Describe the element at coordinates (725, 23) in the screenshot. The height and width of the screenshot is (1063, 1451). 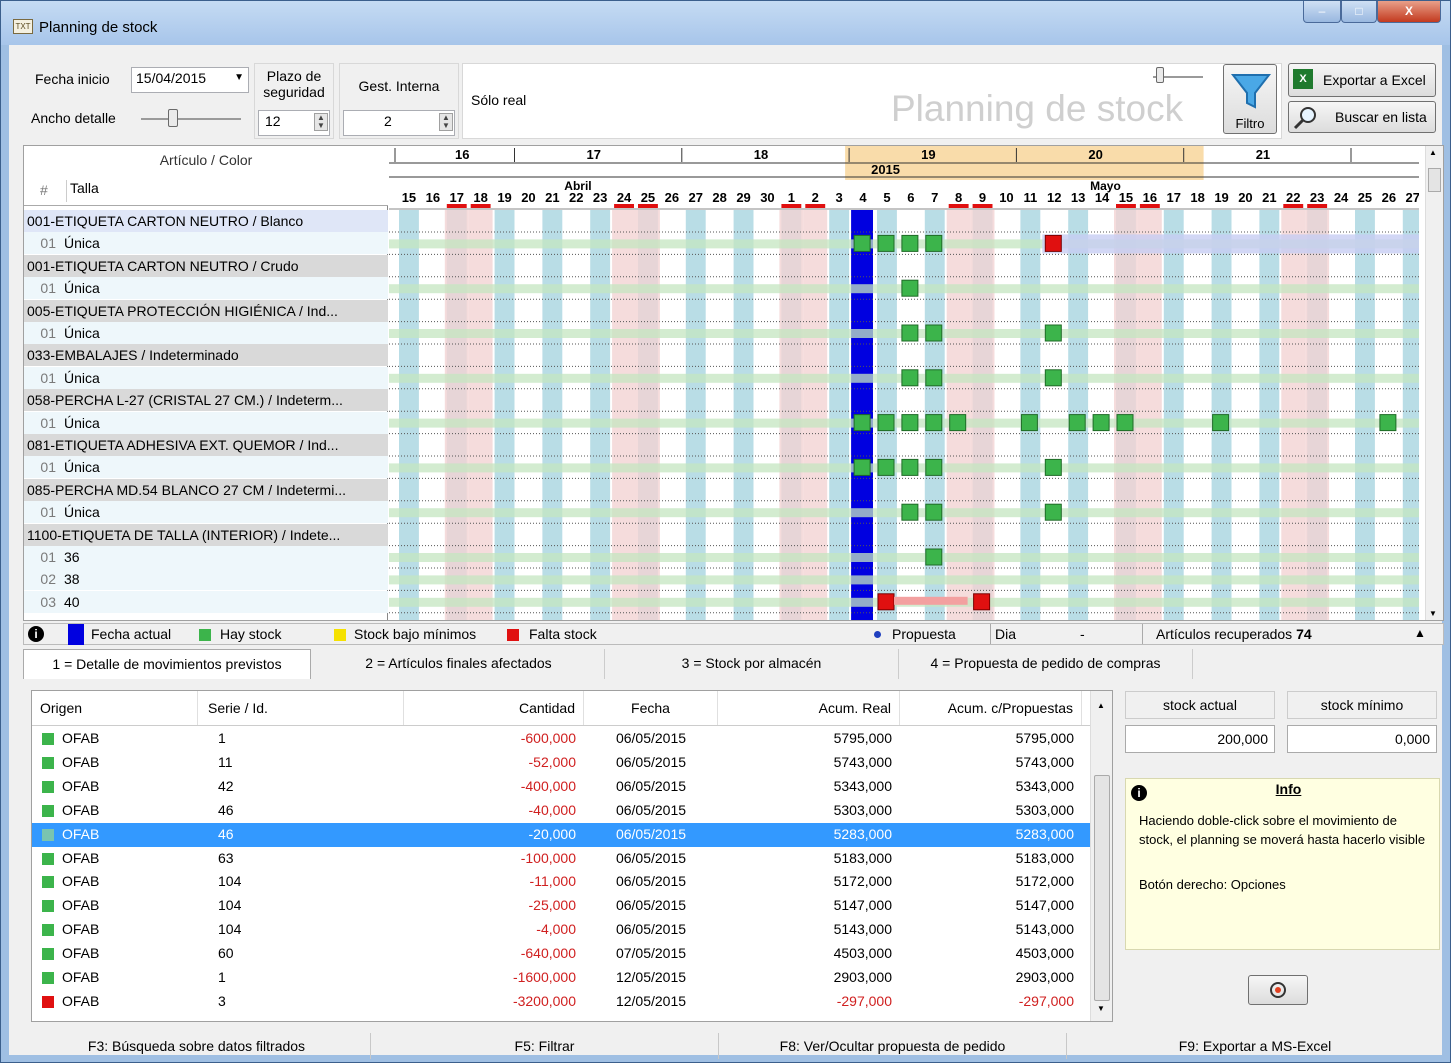
I see `title-bar: TXT Planning de stock – □ X` at that location.